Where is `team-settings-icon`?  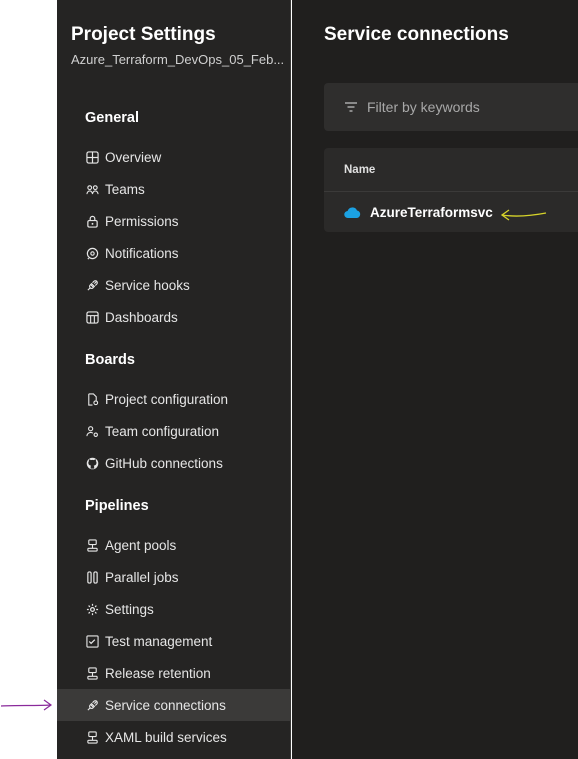
team-settings-icon is located at coordinates (92, 431).